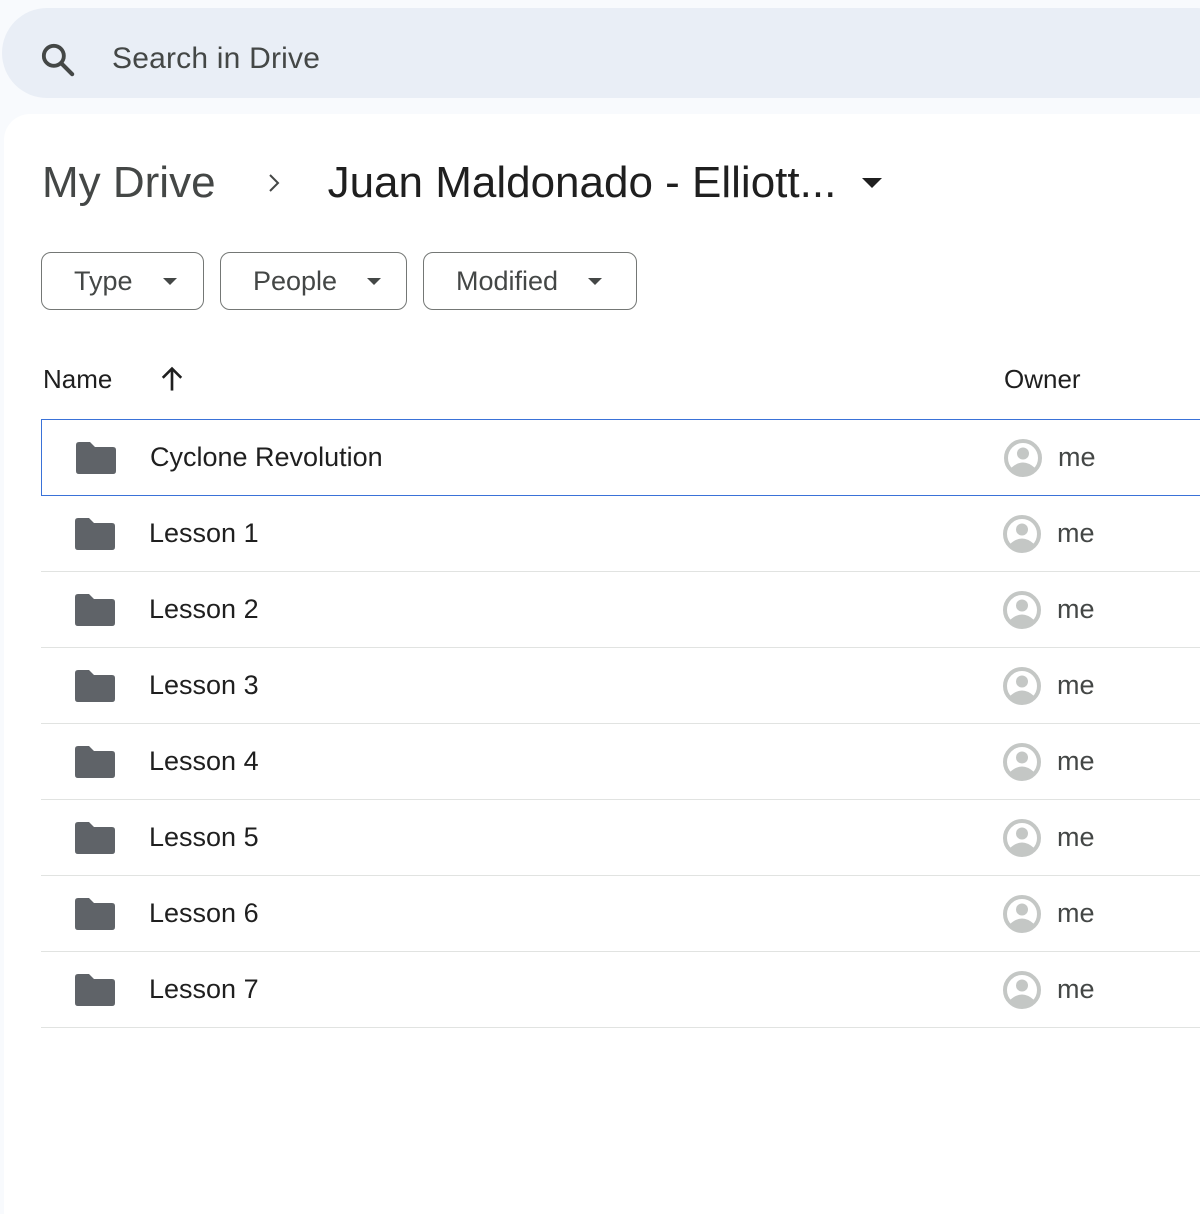 The image size is (1200, 1214). I want to click on search-input: Search in Drive, so click(216, 59).